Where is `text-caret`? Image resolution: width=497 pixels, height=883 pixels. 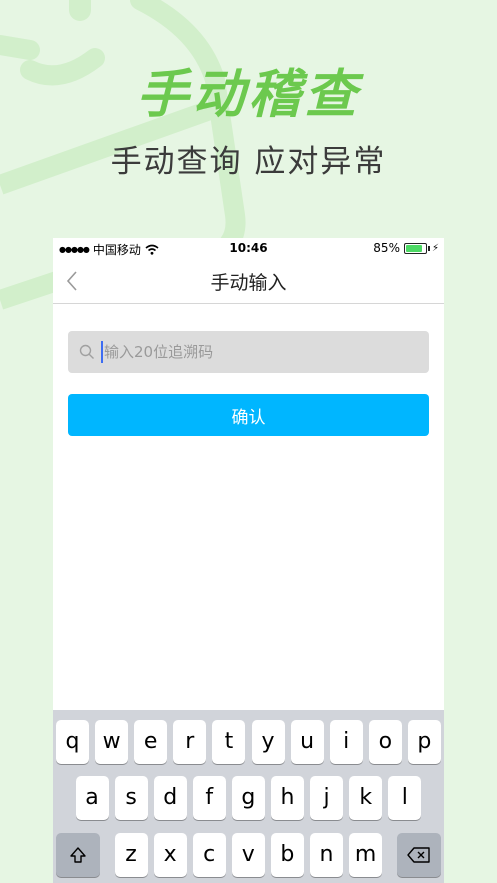 text-caret is located at coordinates (102, 352).